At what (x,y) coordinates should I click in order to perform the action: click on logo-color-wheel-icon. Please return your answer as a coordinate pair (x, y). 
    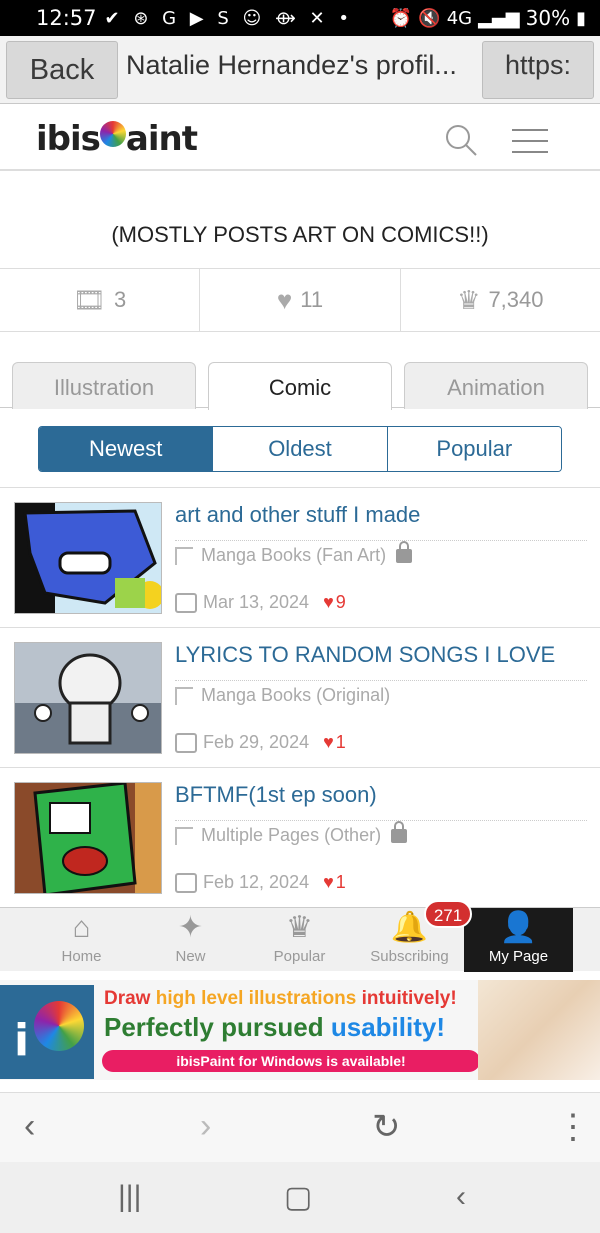
    Looking at the image, I should click on (112, 134).